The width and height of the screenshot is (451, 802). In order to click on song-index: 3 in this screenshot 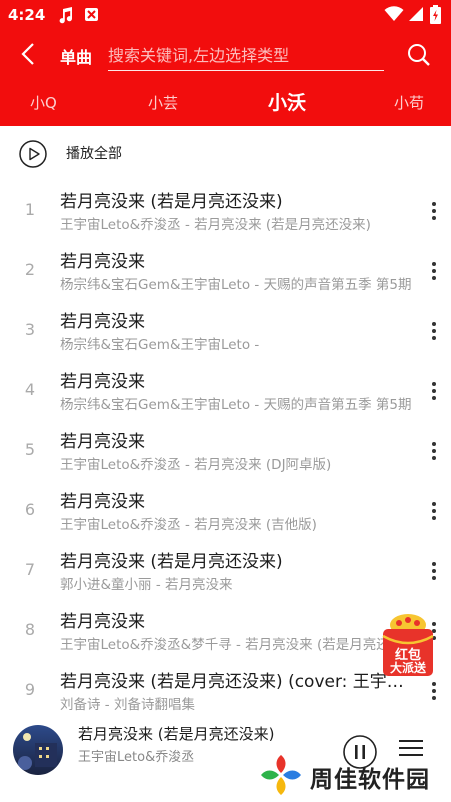, I will do `click(30, 329)`.